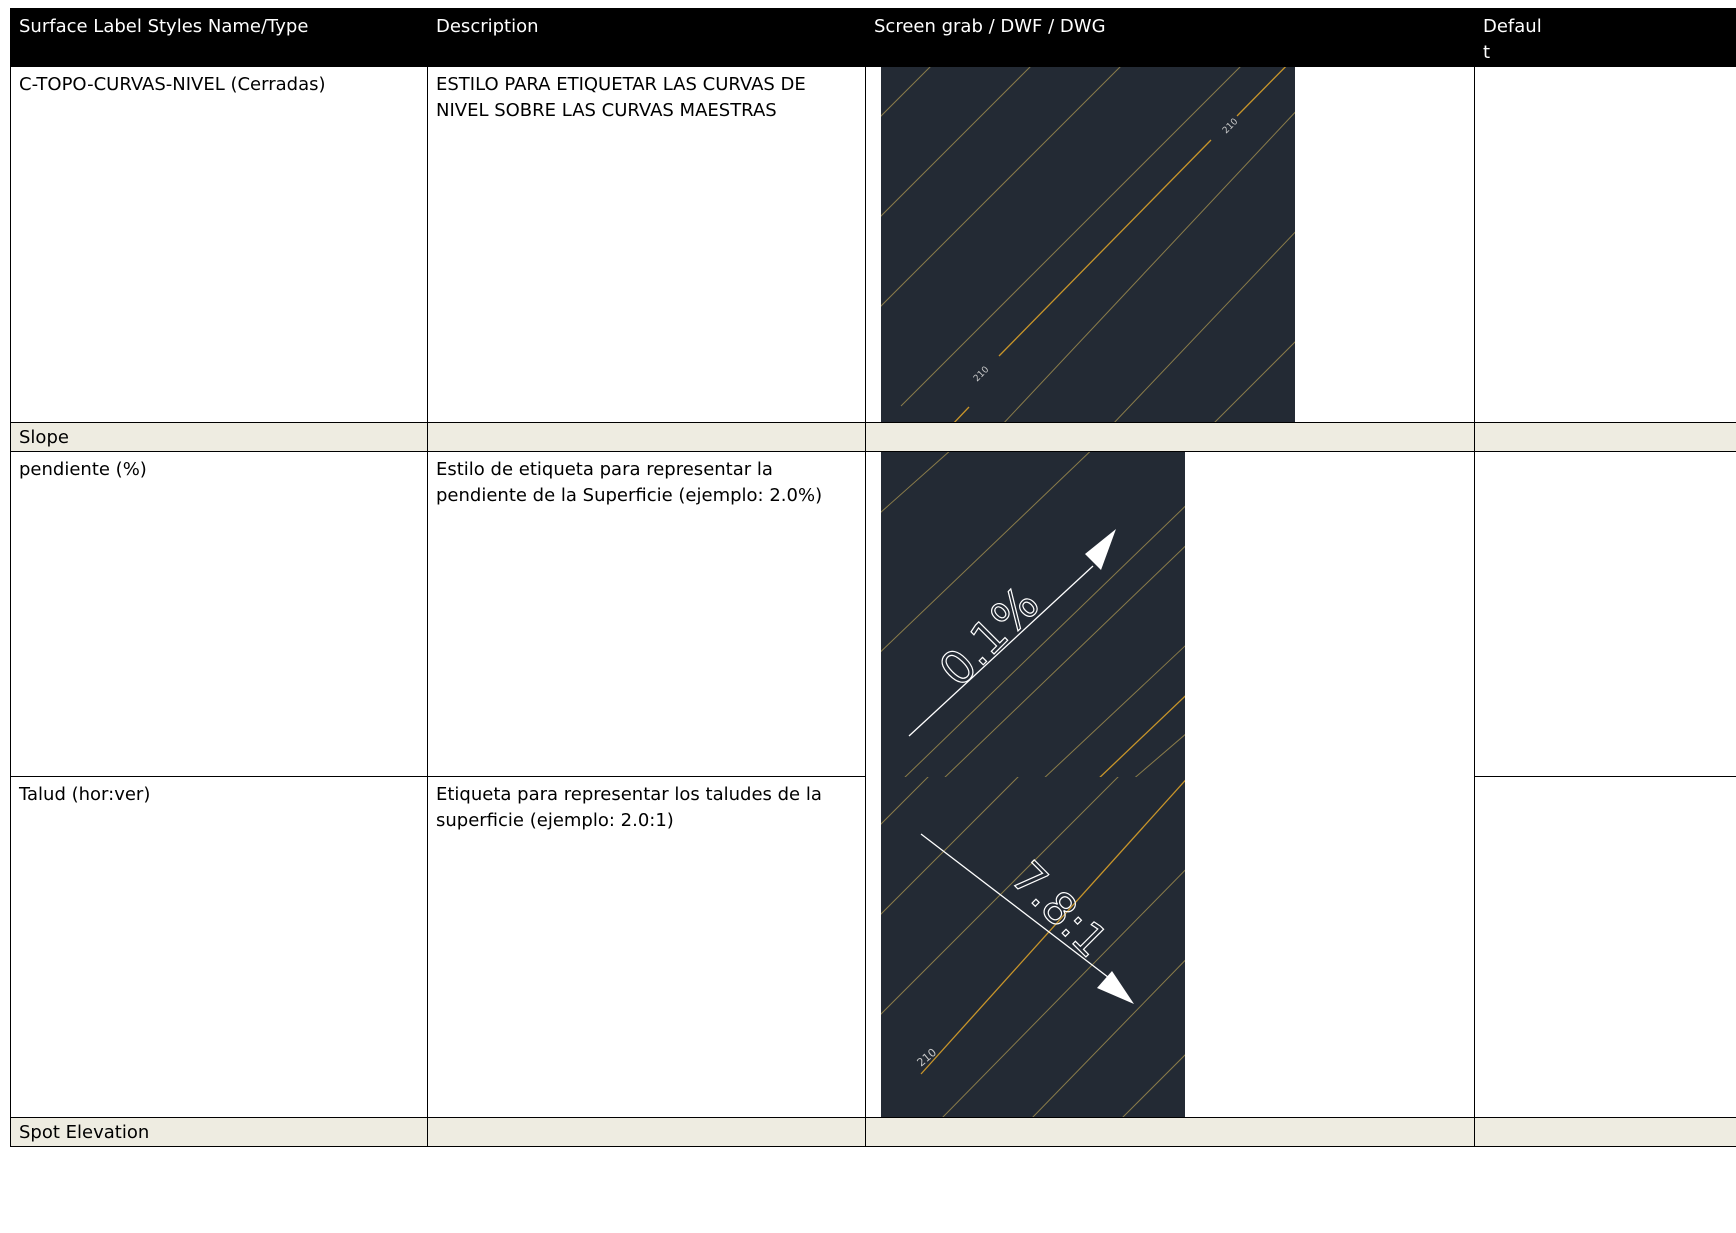 The height and width of the screenshot is (1233, 1736). Describe the element at coordinates (646, 37) in the screenshot. I see `header-description: Description` at that location.